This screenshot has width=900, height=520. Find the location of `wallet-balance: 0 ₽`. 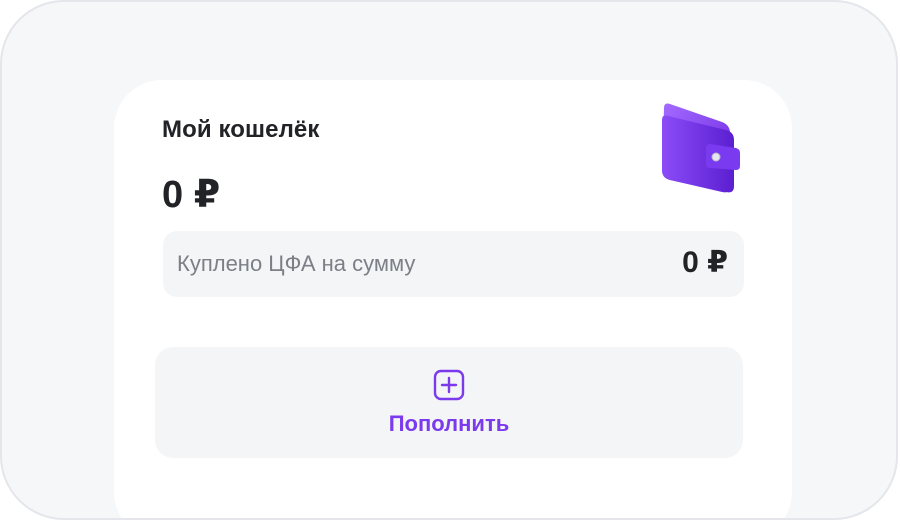

wallet-balance: 0 ₽ is located at coordinates (191, 195).